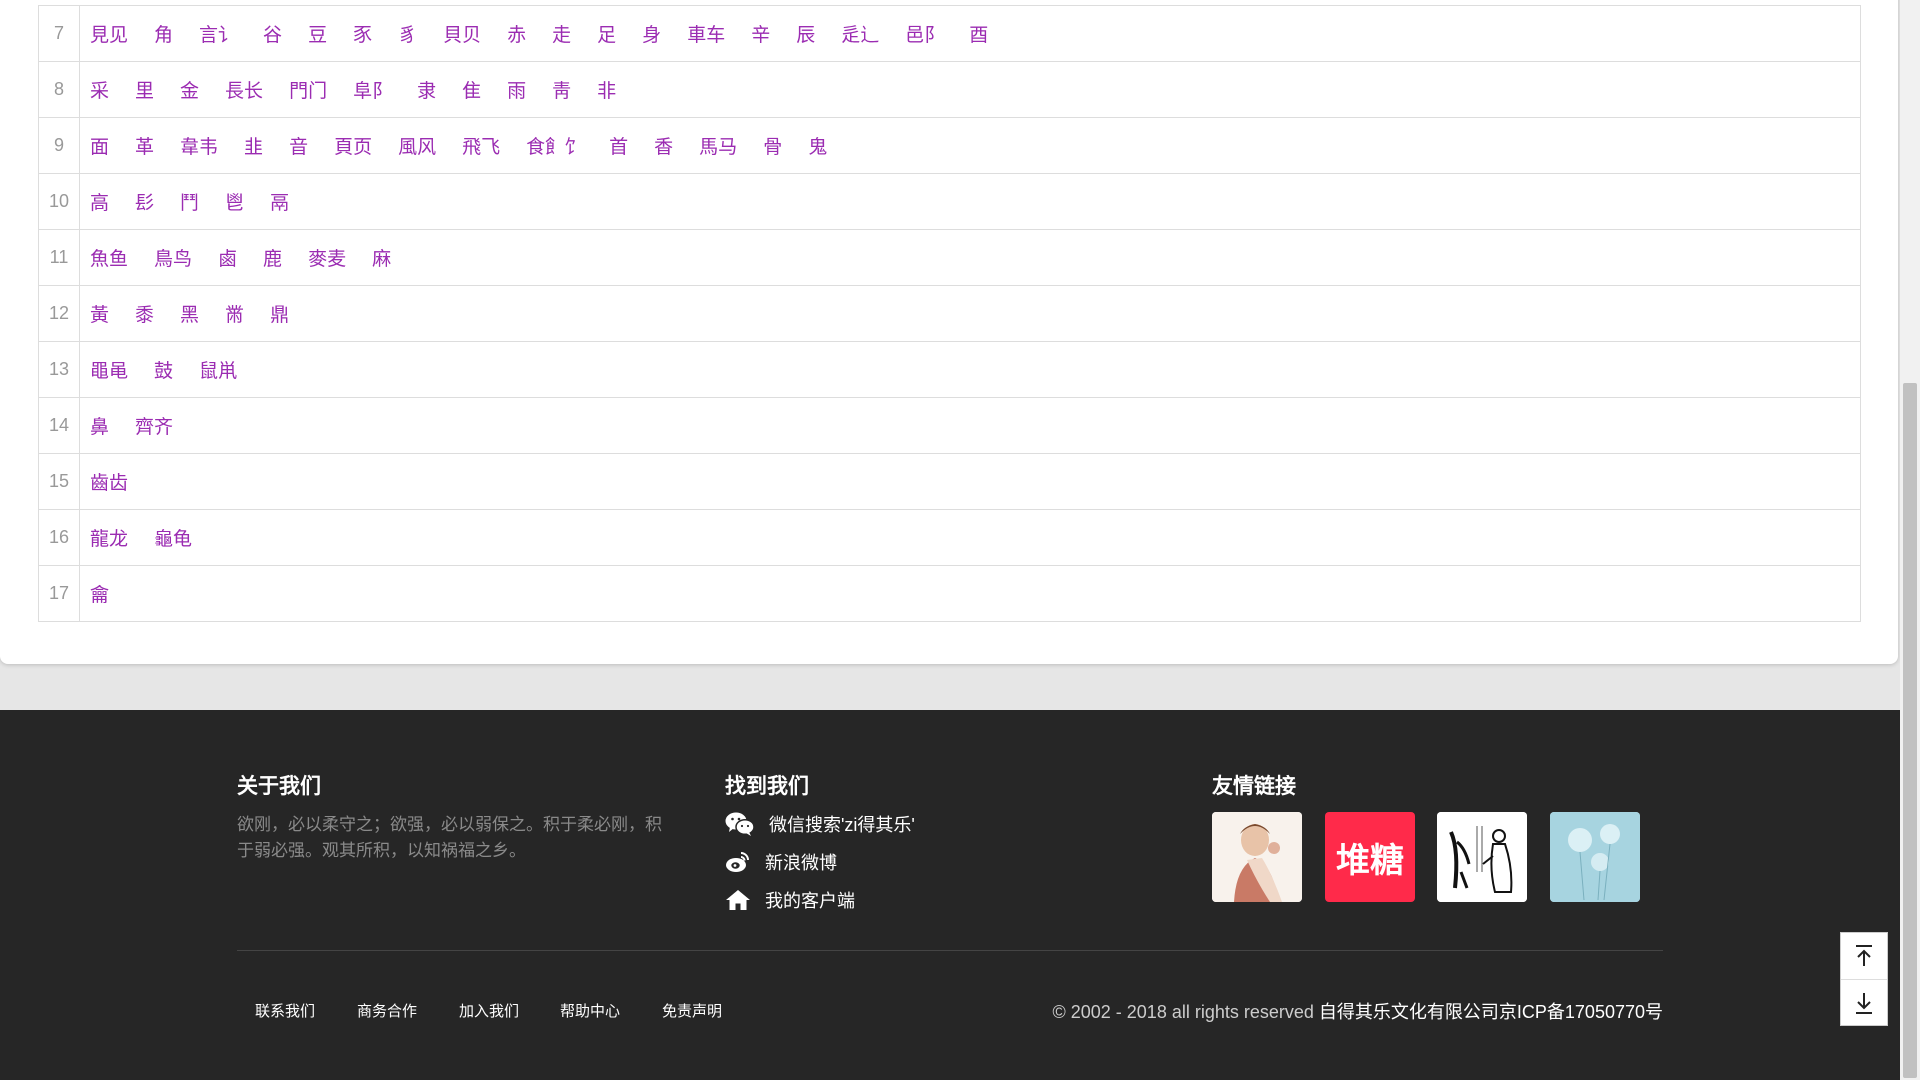  What do you see at coordinates (227, 257) in the screenshot?
I see `radical-link: 鹵` at bounding box center [227, 257].